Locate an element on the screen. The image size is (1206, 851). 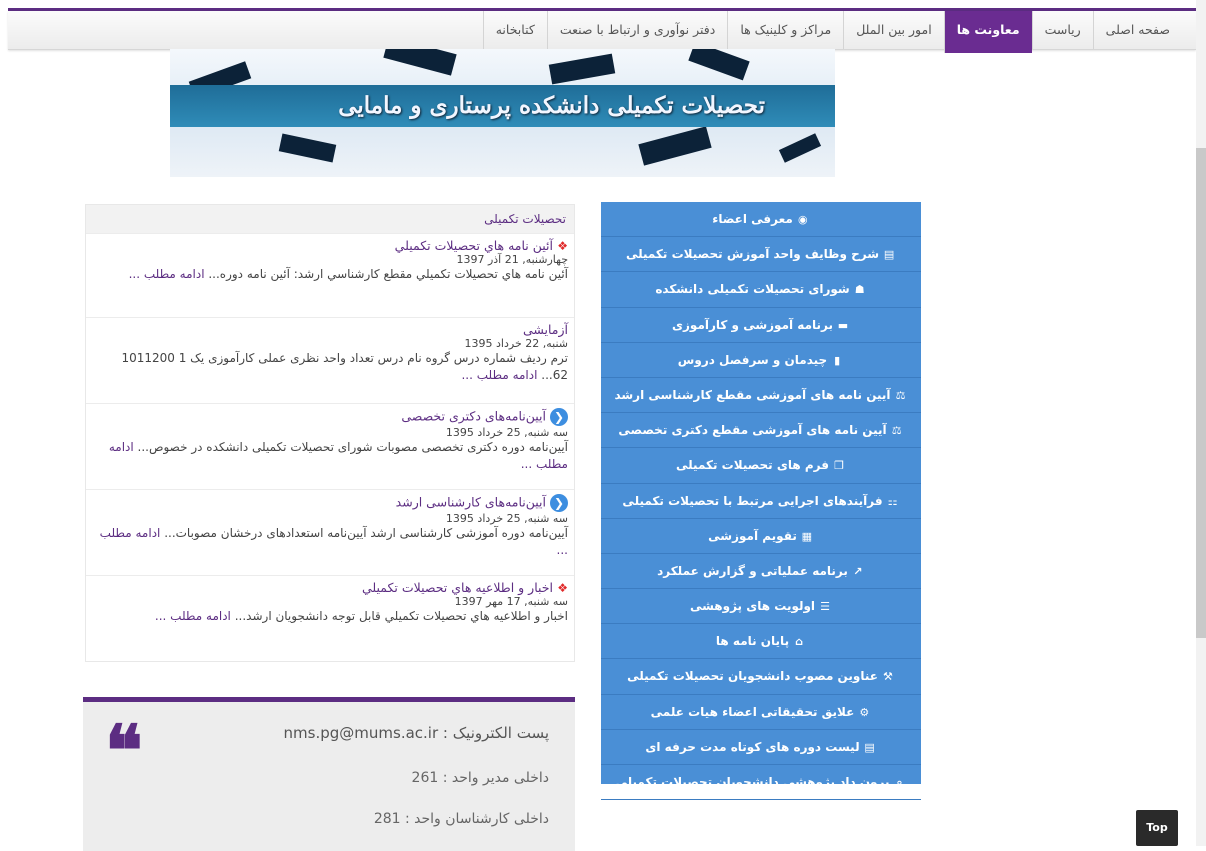
nav-item: صفحه اصلی is located at coordinates (1137, 30).